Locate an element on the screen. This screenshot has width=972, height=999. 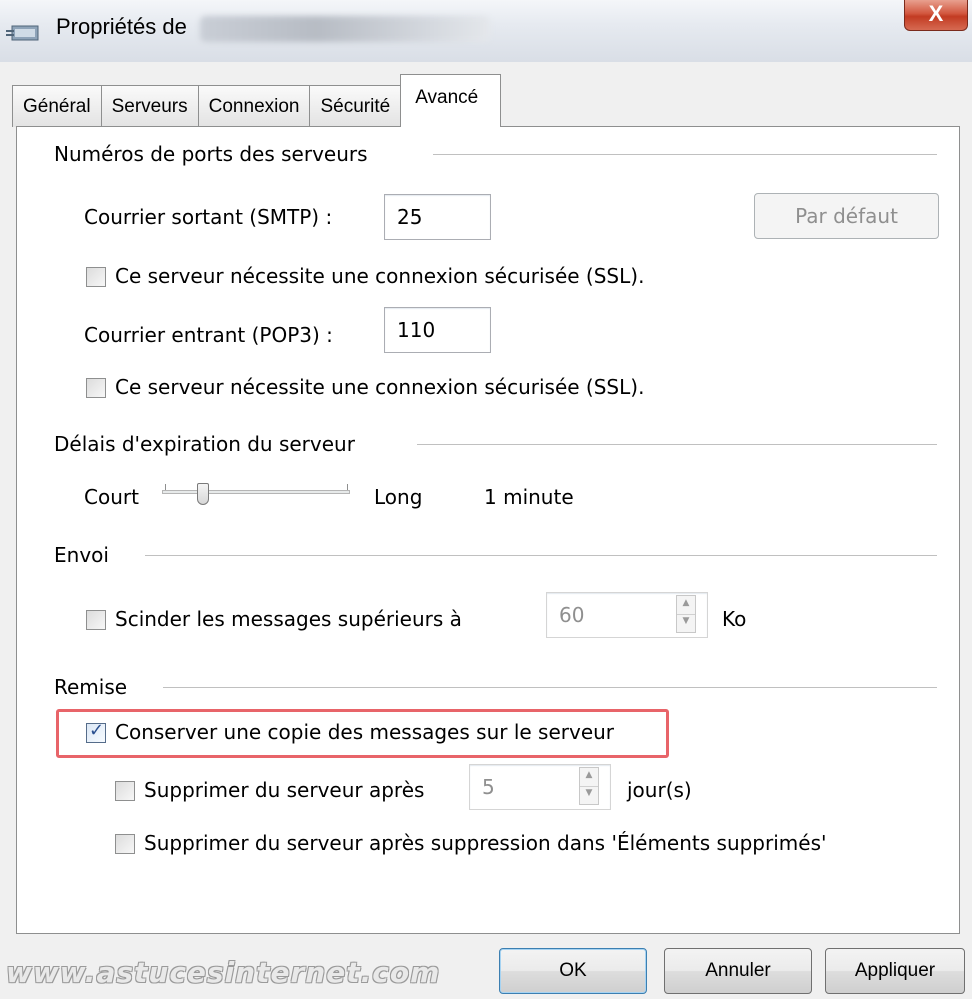
tab-servers: Serveurs is located at coordinates (149, 106).